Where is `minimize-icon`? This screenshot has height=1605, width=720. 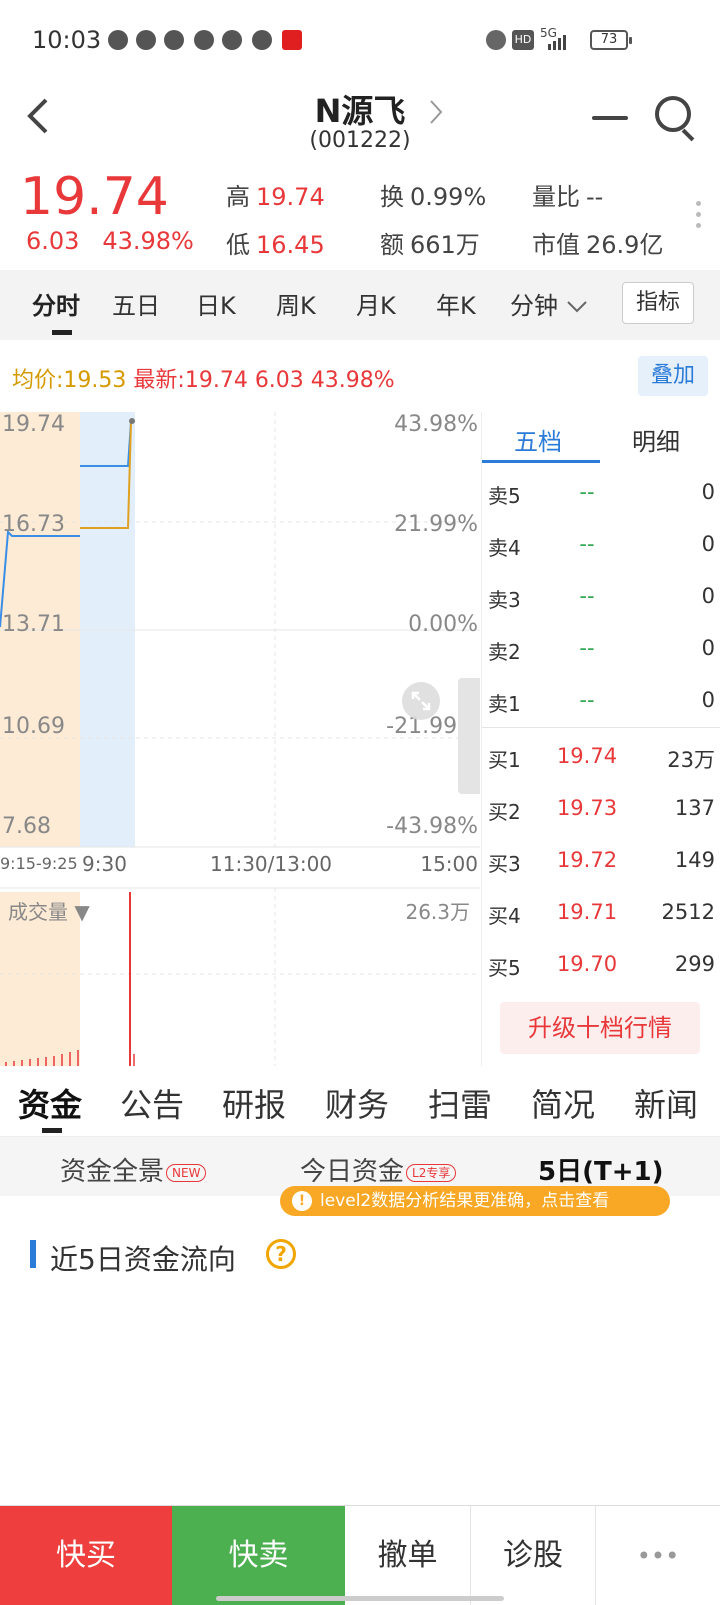
minimize-icon is located at coordinates (610, 118).